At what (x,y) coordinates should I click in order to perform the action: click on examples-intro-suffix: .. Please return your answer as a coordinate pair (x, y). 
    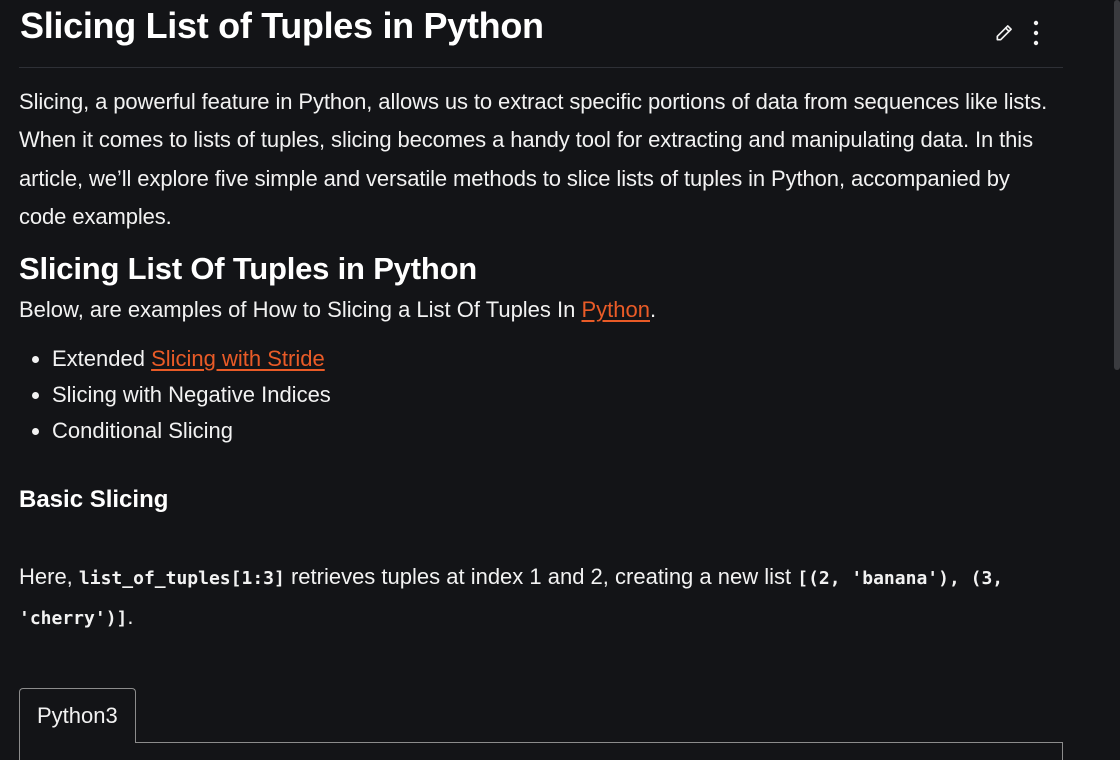
    Looking at the image, I should click on (653, 310).